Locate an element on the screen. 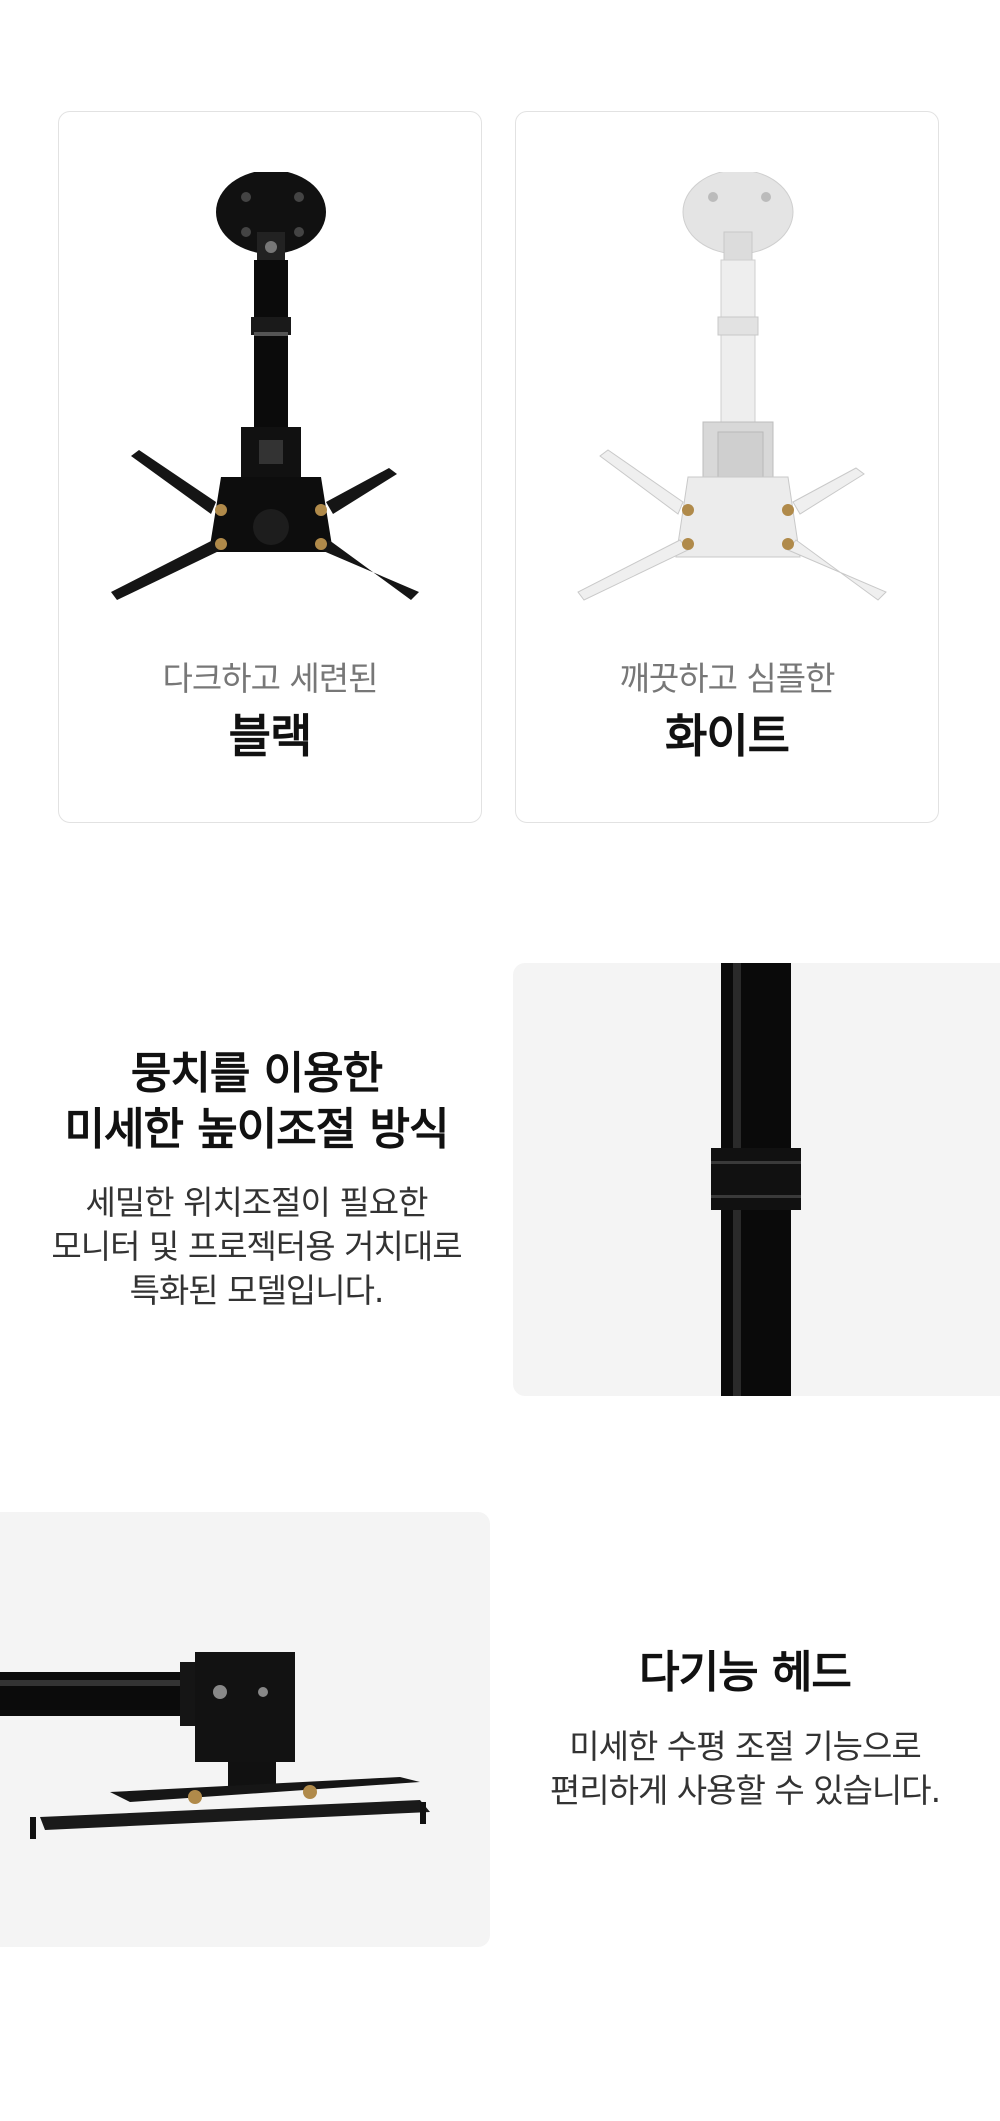  variant-subtitle: 깨끗하고 심플한 is located at coordinates (727, 678).